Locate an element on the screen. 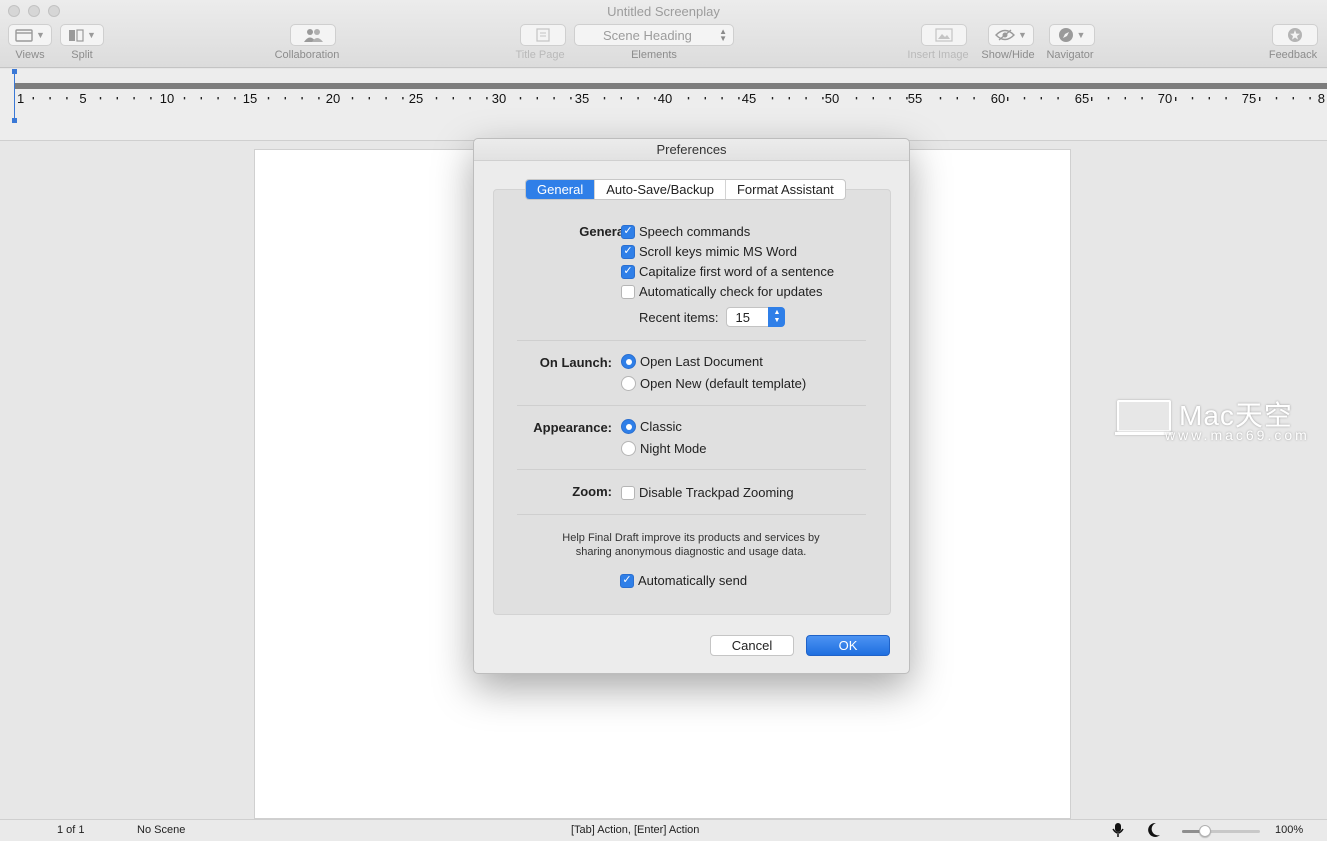  collaboration-label: Collaboration is located at coordinates (307, 55).